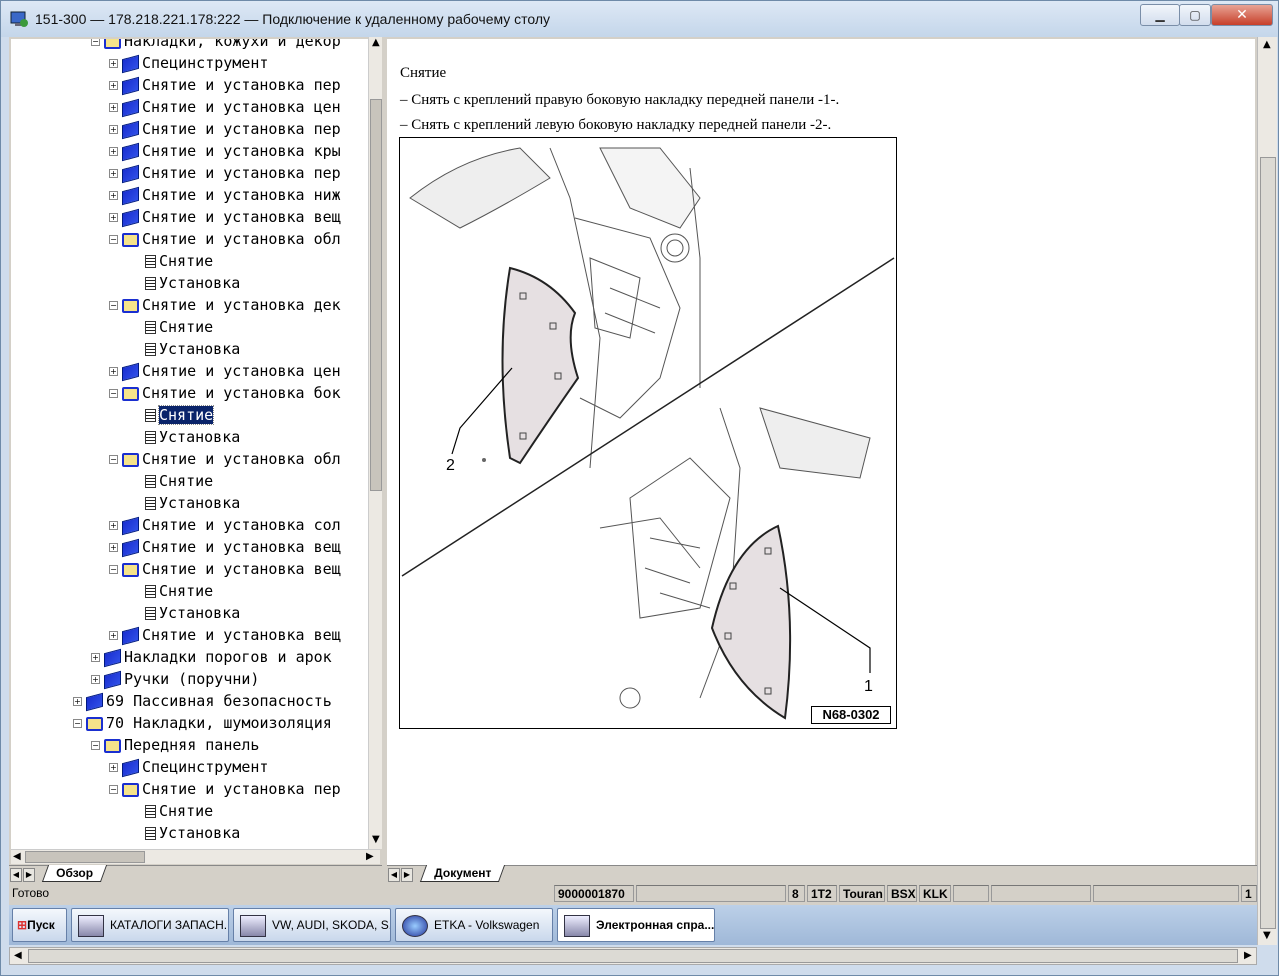 The image size is (1279, 976). What do you see at coordinates (175, 745) in the screenshot?
I see `tree-item: − Передняя панель` at bounding box center [175, 745].